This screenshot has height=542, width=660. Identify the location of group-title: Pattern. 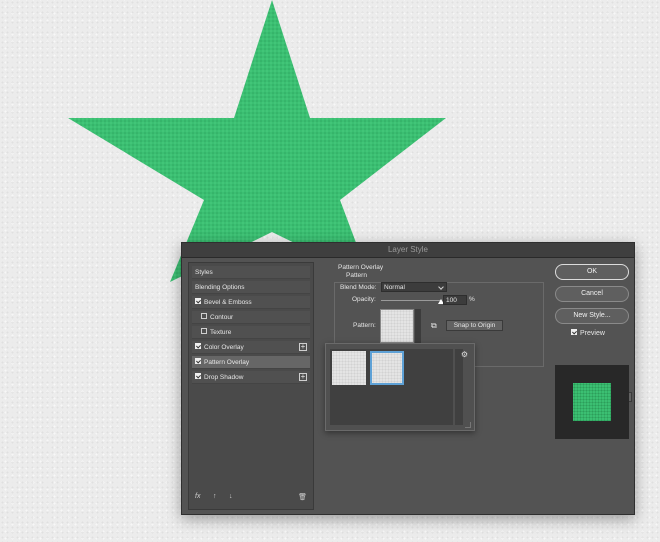
(356, 275).